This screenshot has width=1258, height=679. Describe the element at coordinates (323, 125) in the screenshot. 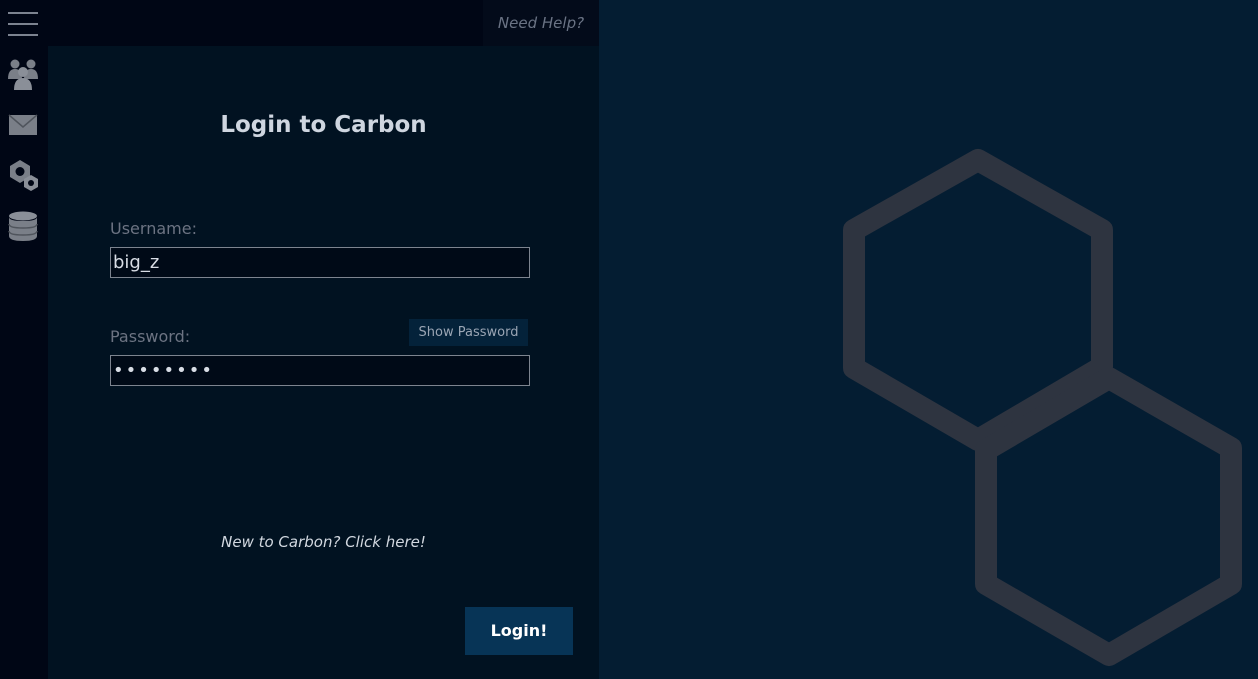

I see `page-title: Login to Carbon` at that location.